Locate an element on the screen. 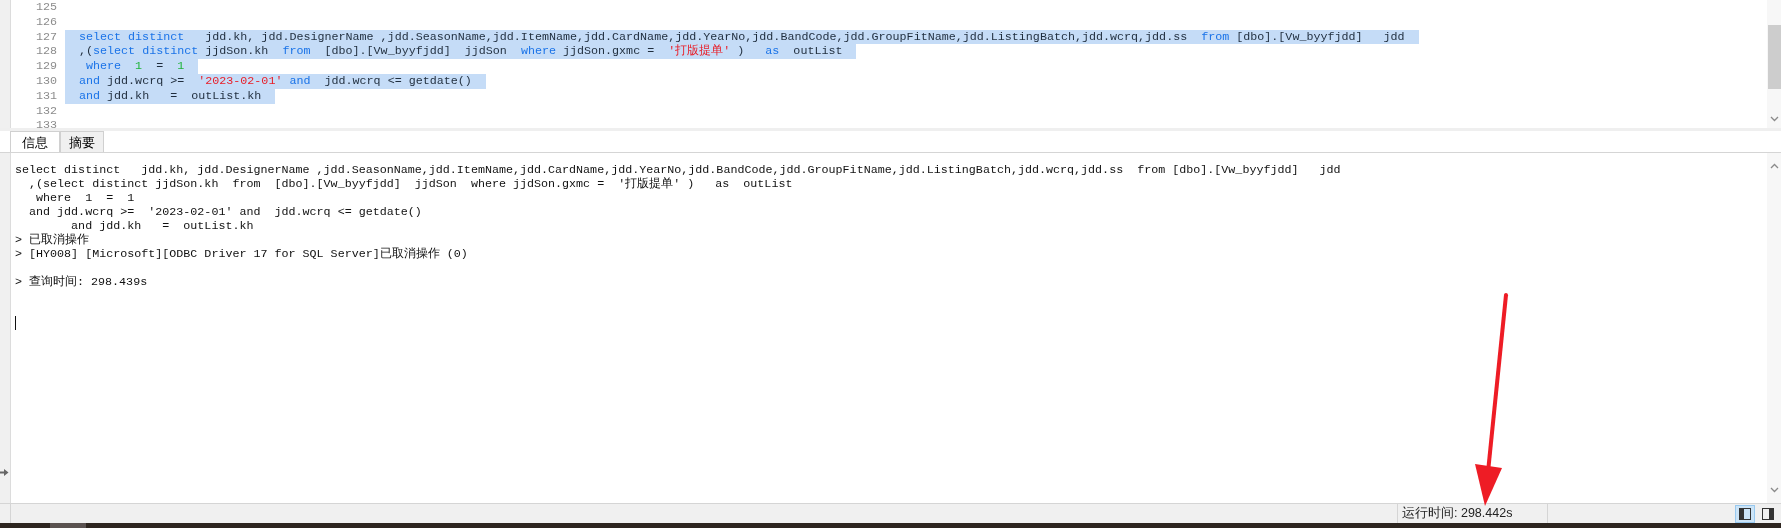  line-number: 126 is located at coordinates (45, 22).